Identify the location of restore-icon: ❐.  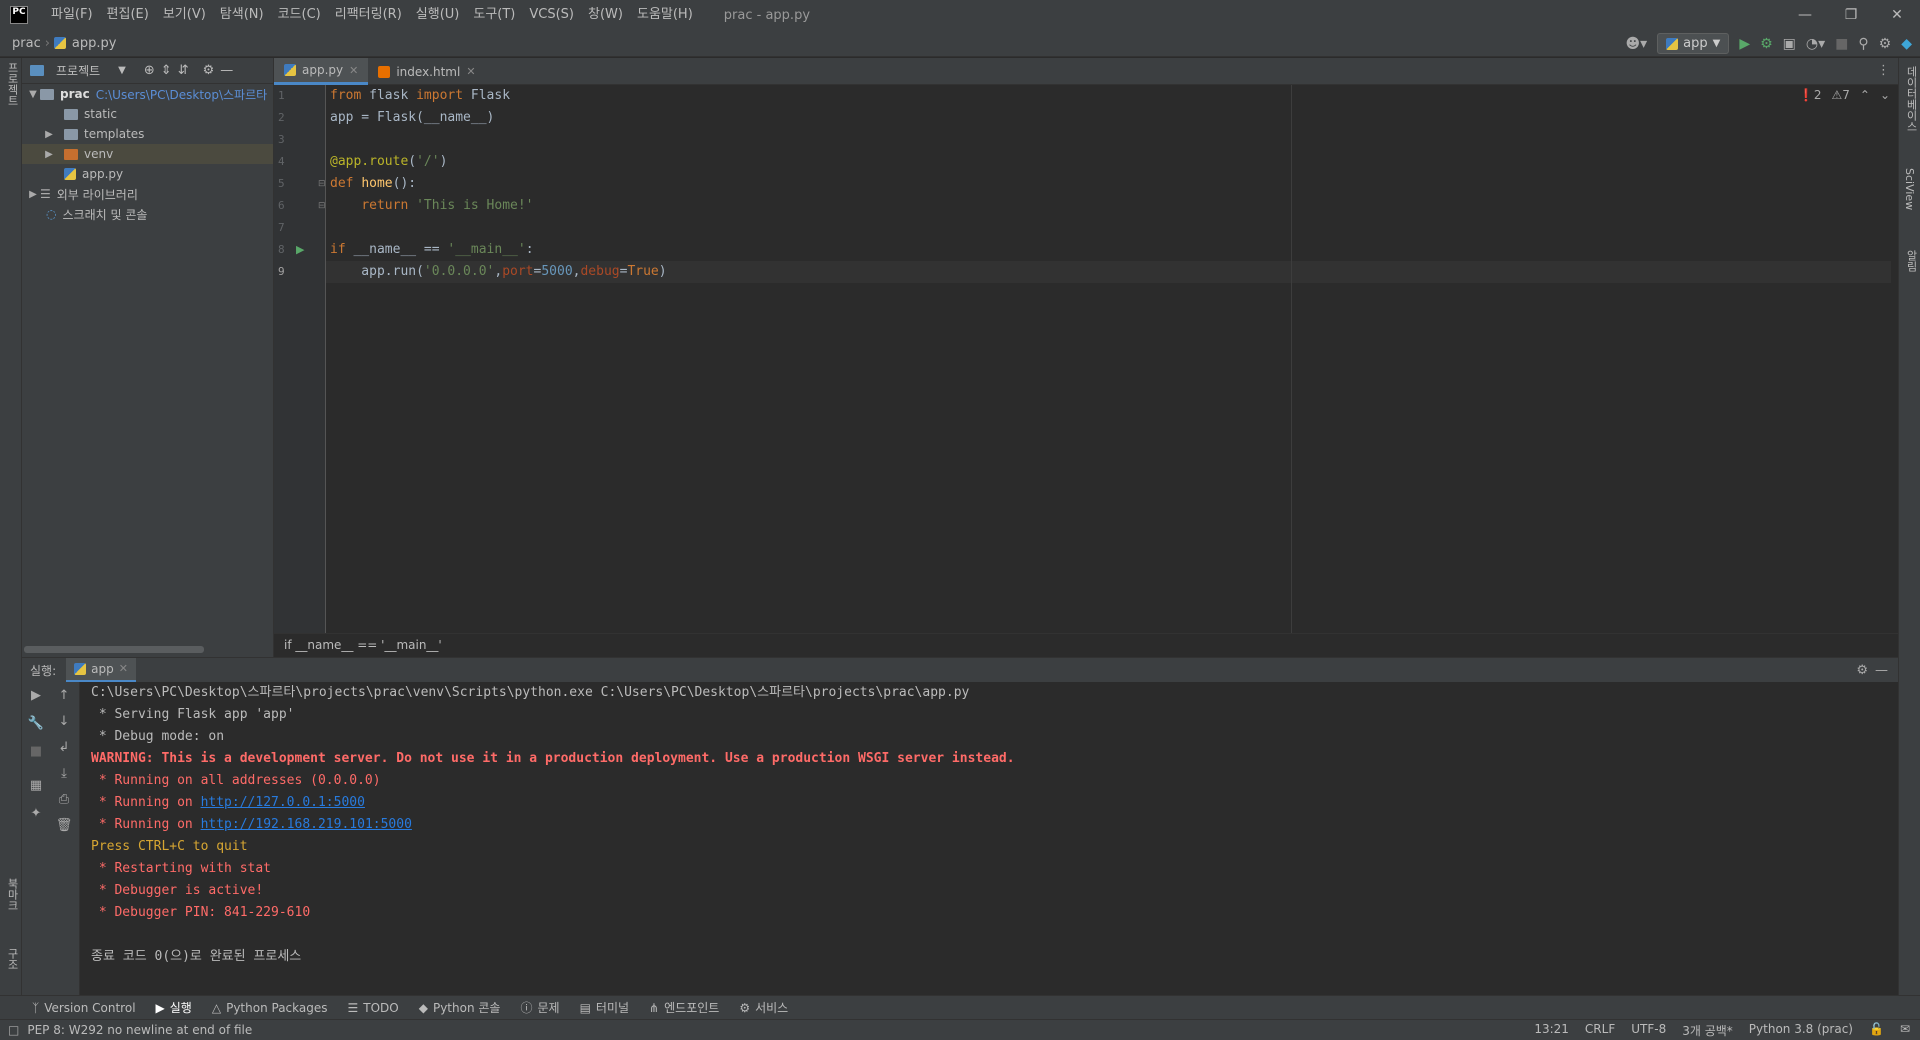
(1851, 15).